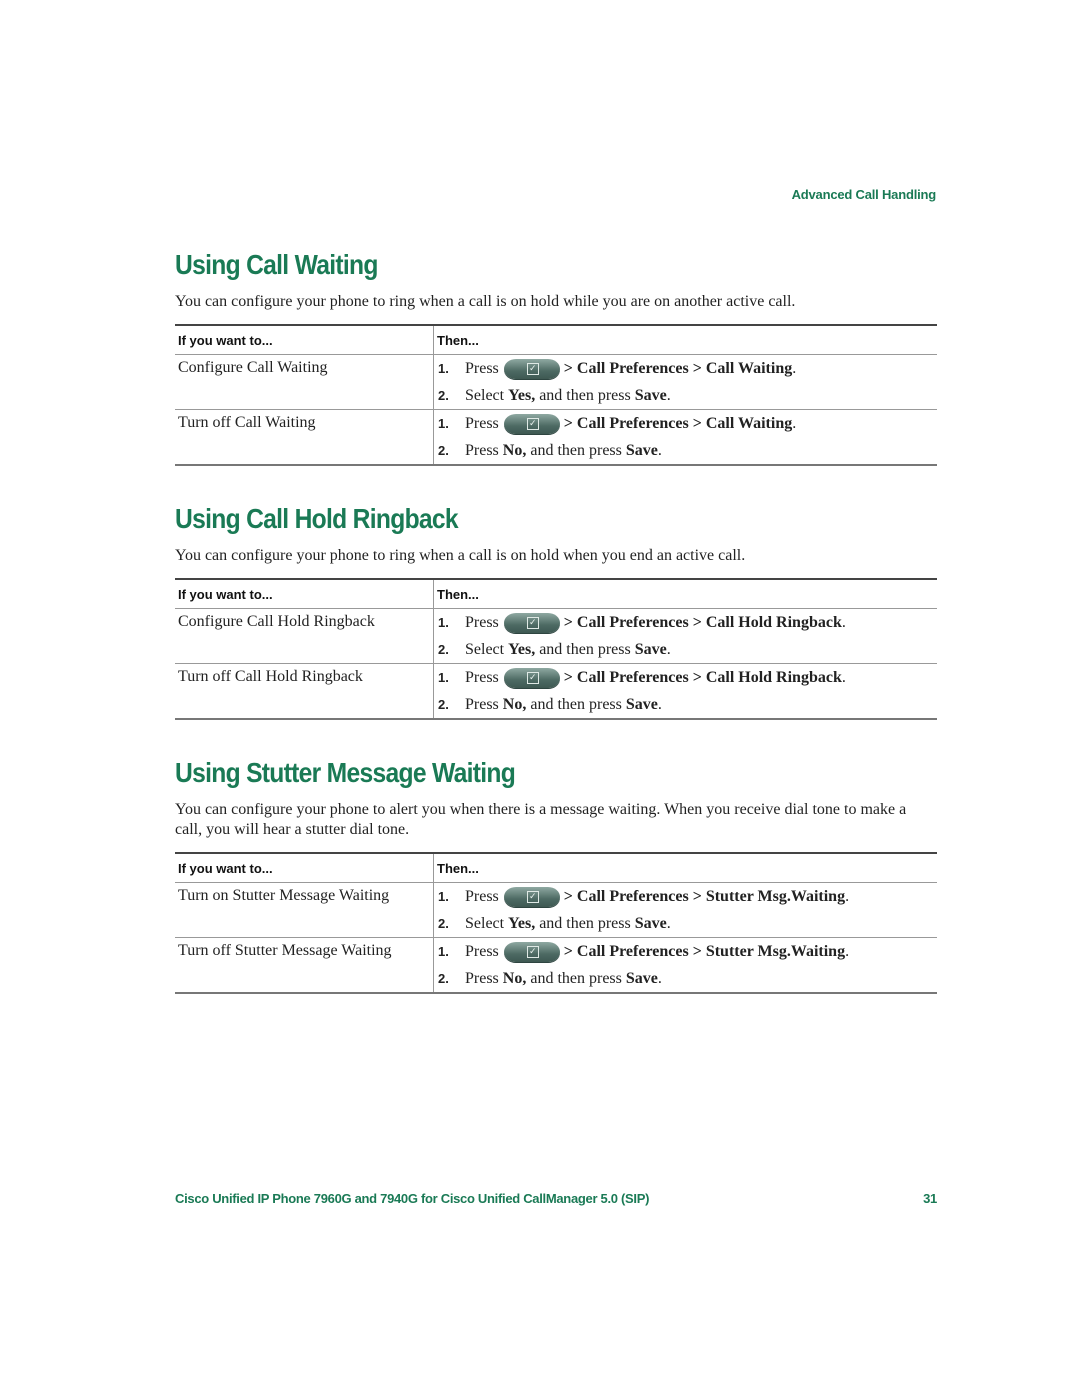 The height and width of the screenshot is (1397, 1080). I want to click on section-title: Using Call Hold Ringback, so click(317, 518).